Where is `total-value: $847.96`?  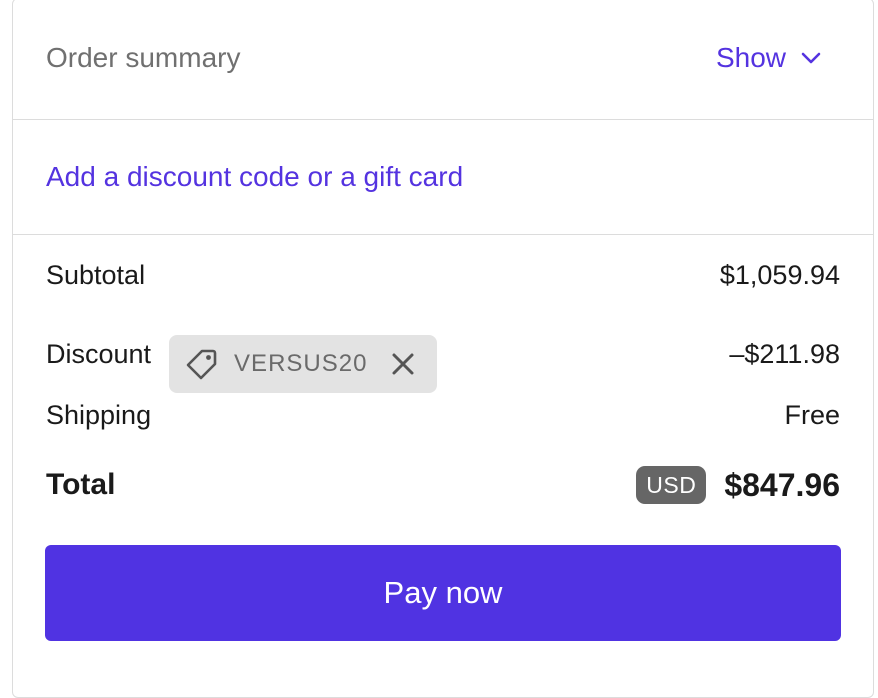 total-value: $847.96 is located at coordinates (782, 485).